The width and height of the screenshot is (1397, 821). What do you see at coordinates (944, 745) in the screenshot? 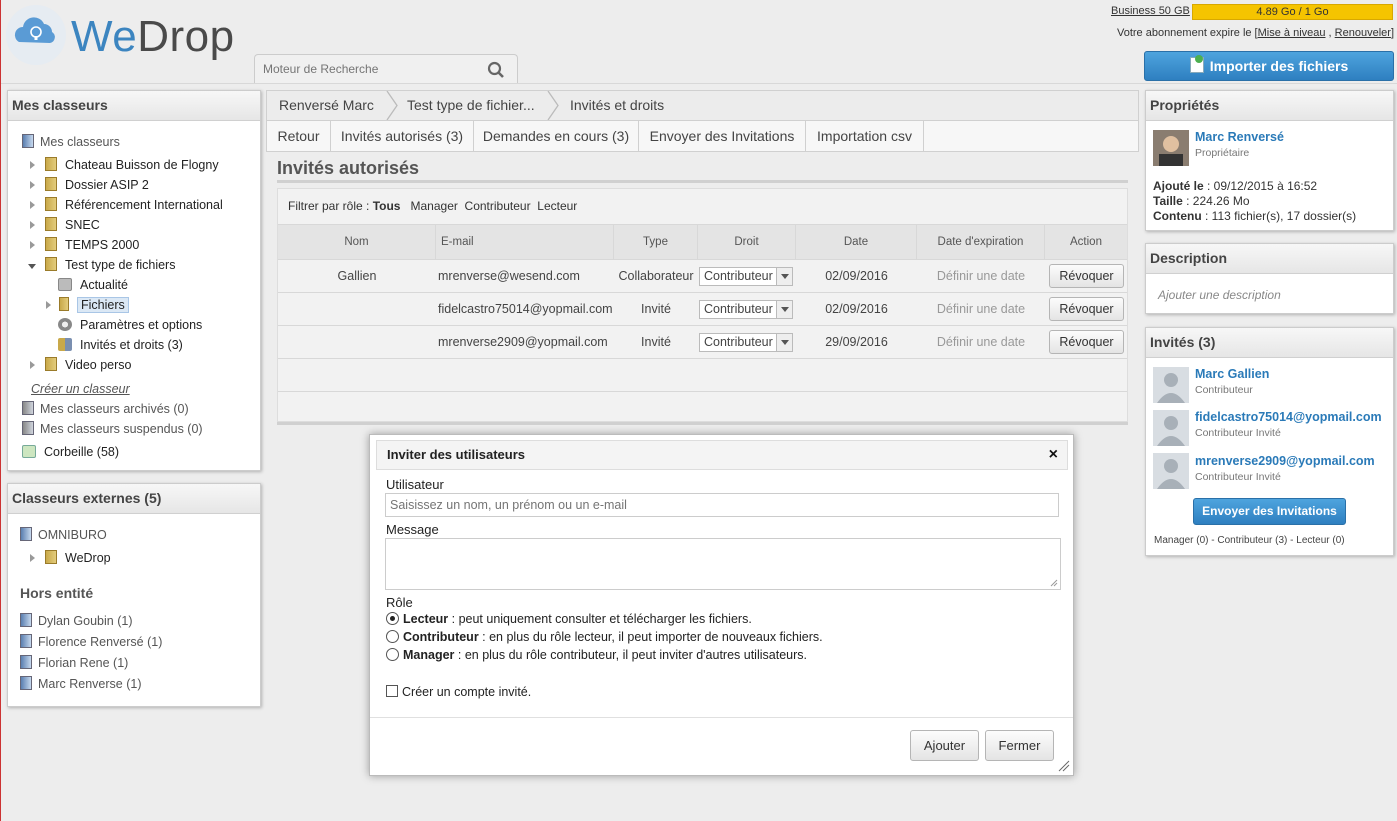
I see `add-button: Ajouter` at bounding box center [944, 745].